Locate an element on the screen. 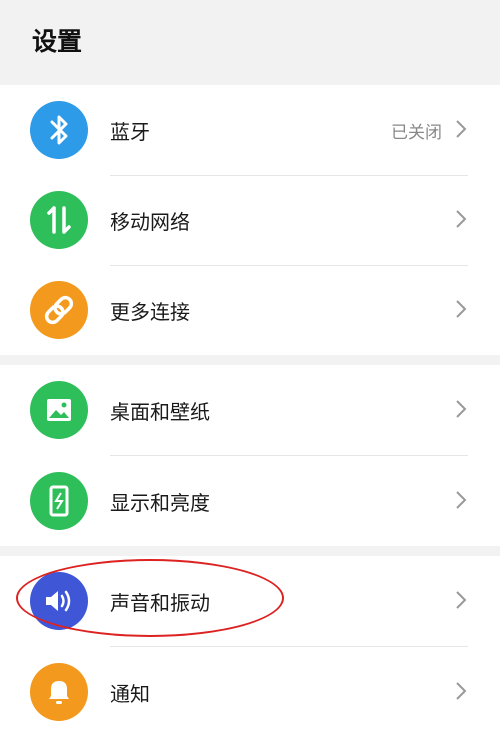 The image size is (500, 737). bluetooth-icon is located at coordinates (59, 130).